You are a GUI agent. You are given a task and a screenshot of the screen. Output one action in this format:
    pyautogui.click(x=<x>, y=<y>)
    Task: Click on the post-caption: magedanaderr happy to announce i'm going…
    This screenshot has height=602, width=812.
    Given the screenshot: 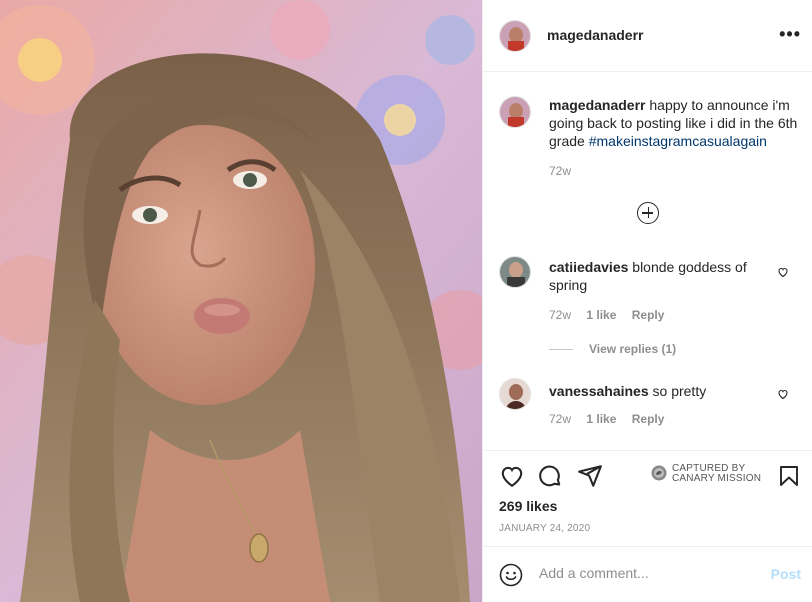 What is the action you would take?
    pyautogui.click(x=674, y=123)
    